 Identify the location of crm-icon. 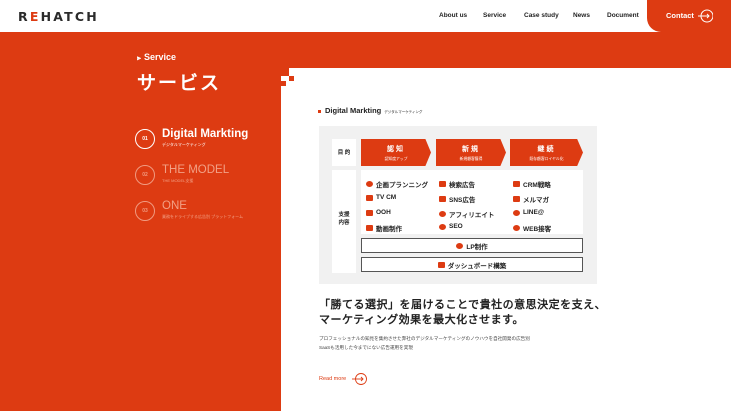
(516, 184).